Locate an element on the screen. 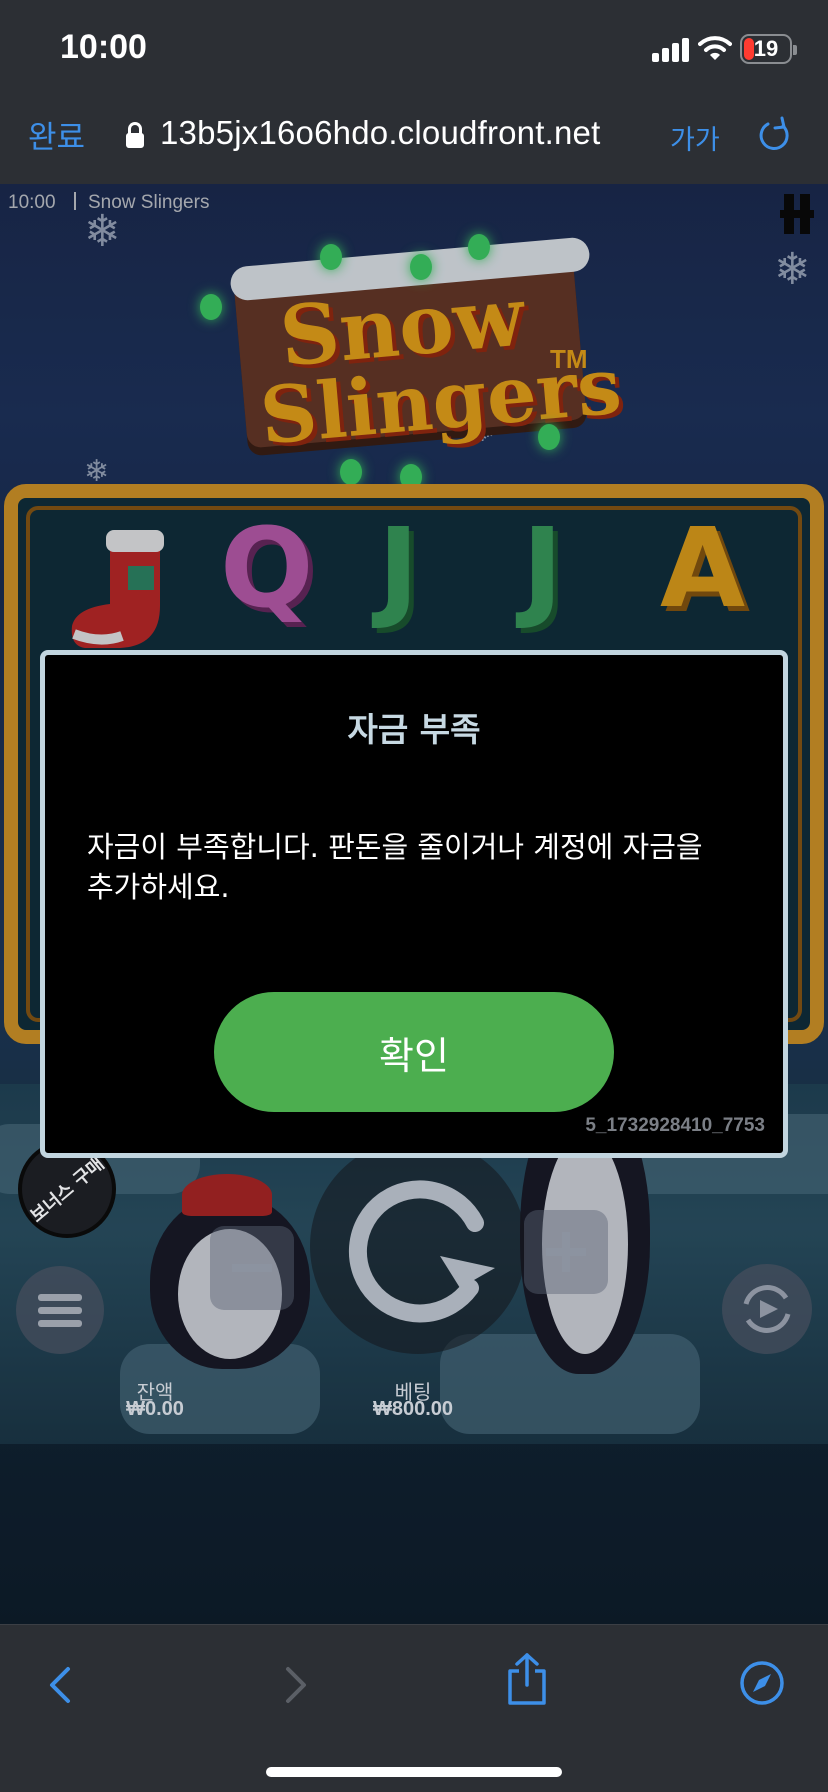  status-bar: 10:00 19 is located at coordinates (414, 50).